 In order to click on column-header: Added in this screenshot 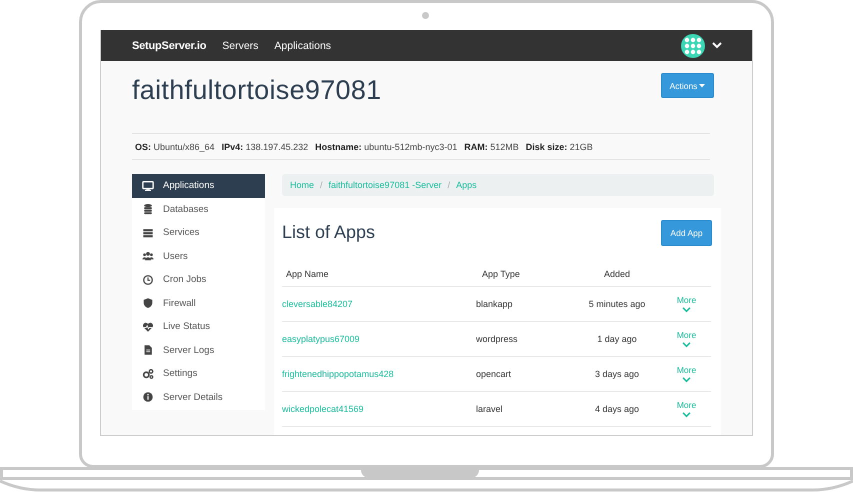, I will do `click(617, 274)`.